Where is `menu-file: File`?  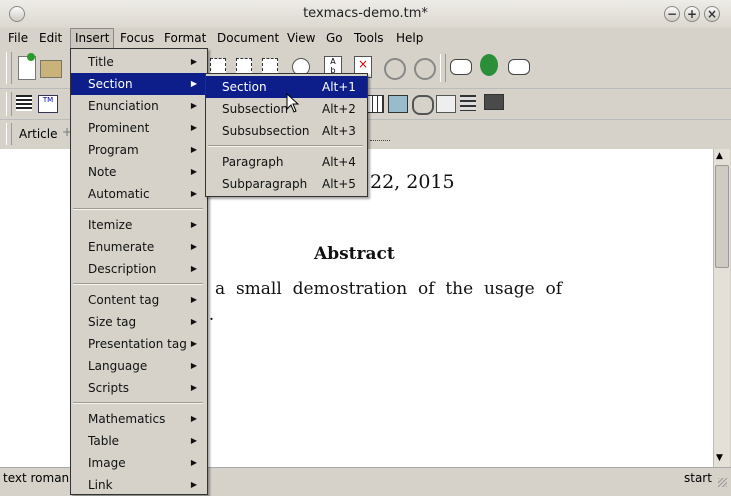
menu-file: File is located at coordinates (18, 38).